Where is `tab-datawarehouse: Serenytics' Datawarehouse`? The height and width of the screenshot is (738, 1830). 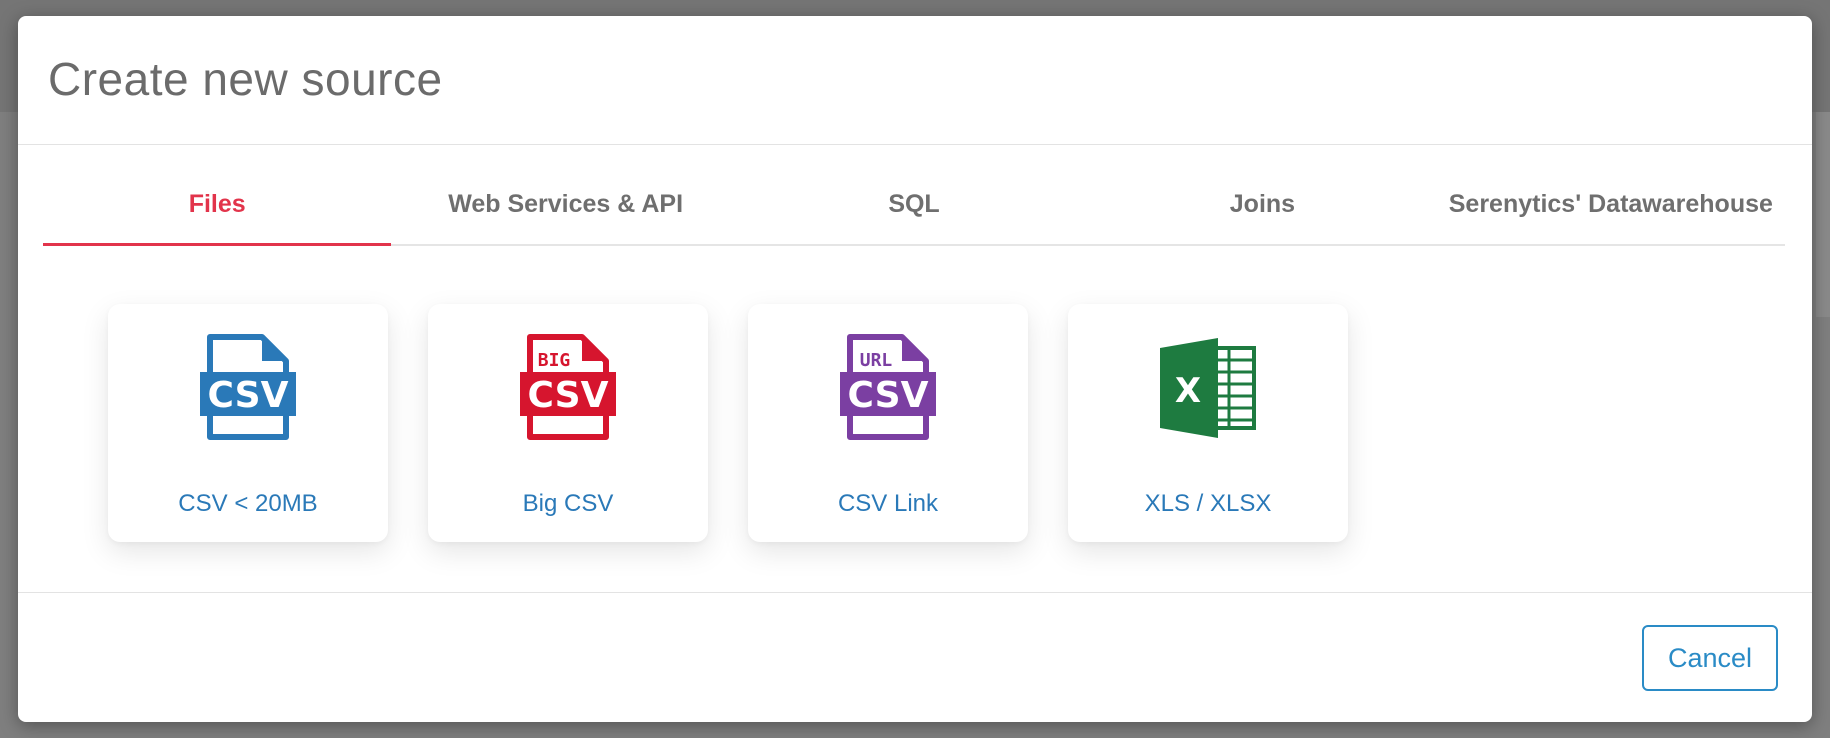
tab-datawarehouse: Serenytics' Datawarehouse is located at coordinates (1611, 214).